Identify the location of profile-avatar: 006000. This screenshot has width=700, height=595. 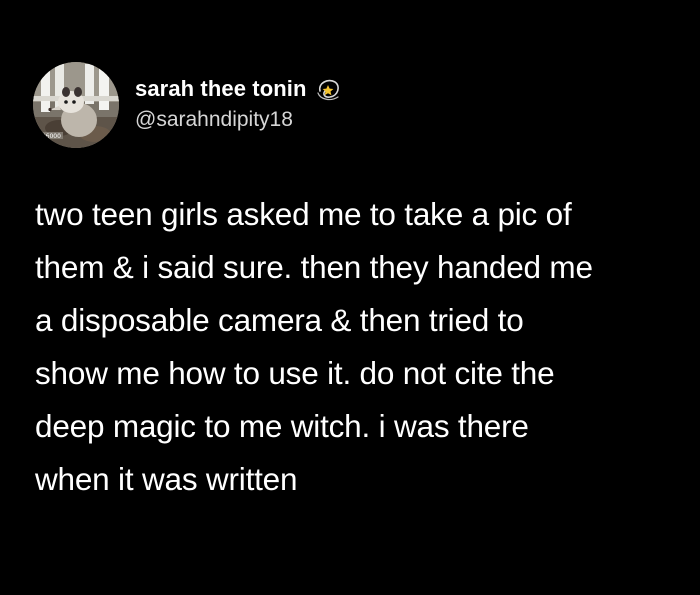
(76, 105).